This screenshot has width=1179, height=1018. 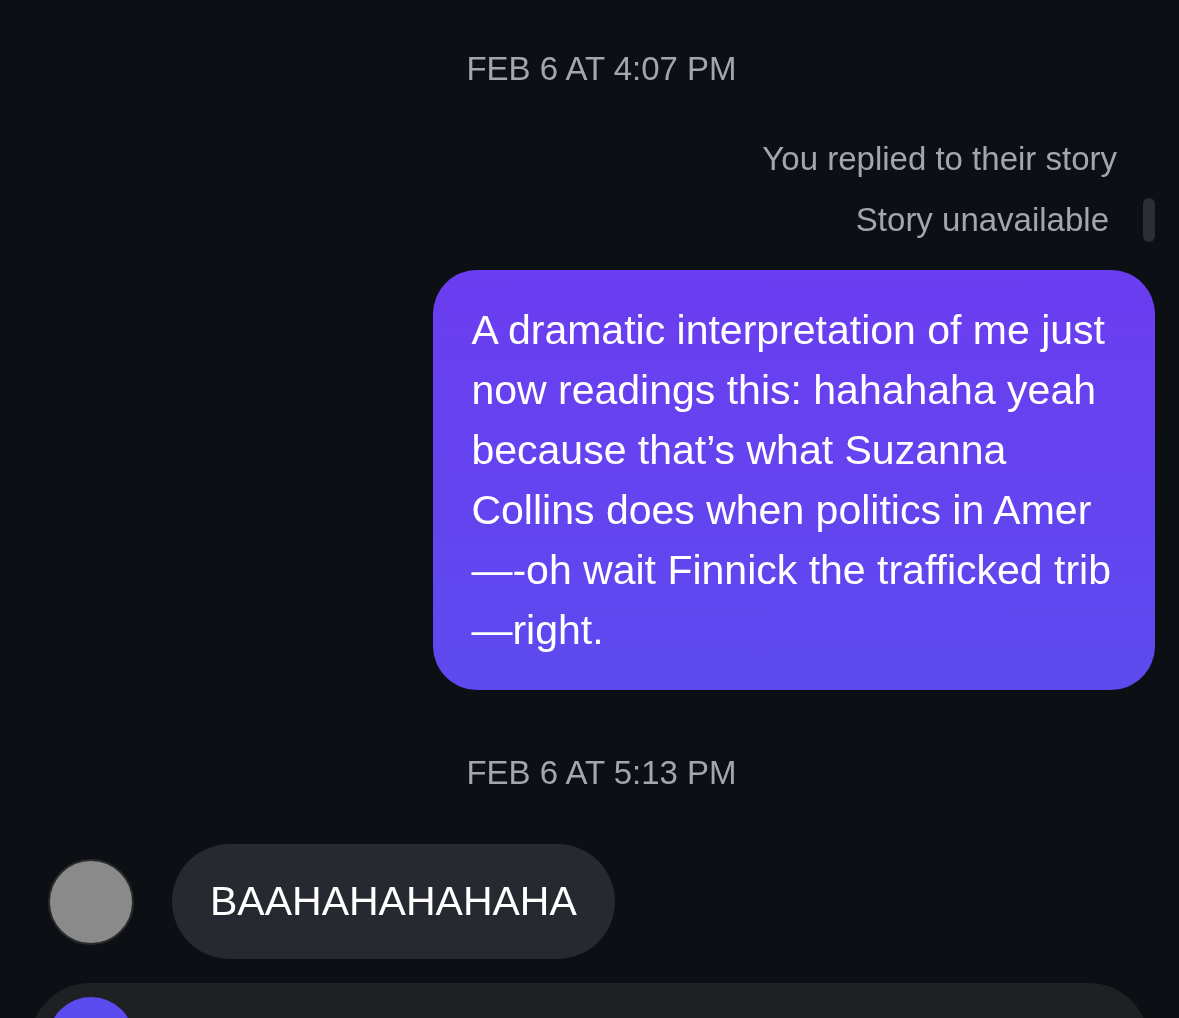 I want to click on story-status: Story unavailable, so click(x=982, y=220).